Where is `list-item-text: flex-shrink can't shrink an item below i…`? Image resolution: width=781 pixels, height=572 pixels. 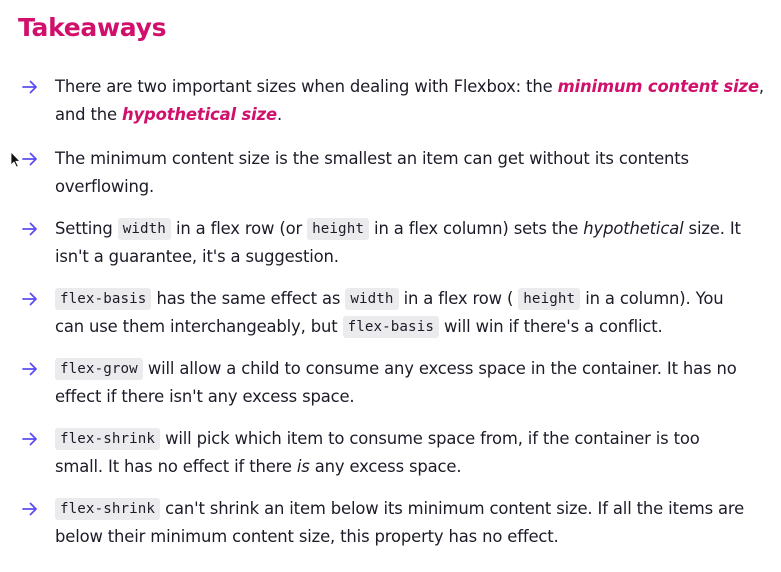
list-item-text: flex-shrink can't shrink an item below i… is located at coordinates (411, 522).